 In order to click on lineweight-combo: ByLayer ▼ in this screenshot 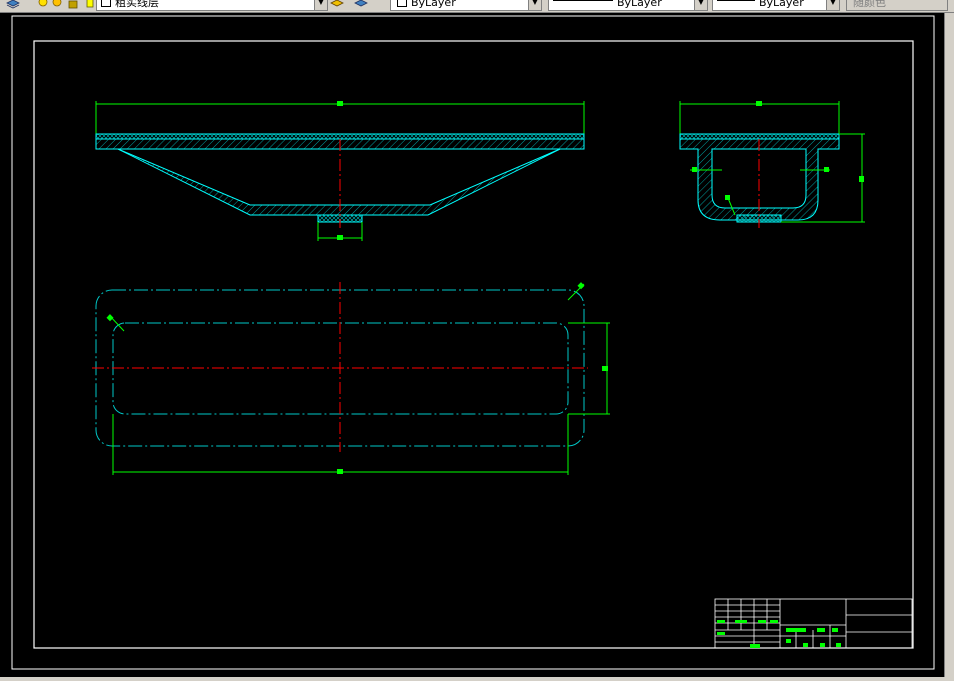, I will do `click(776, 5)`.